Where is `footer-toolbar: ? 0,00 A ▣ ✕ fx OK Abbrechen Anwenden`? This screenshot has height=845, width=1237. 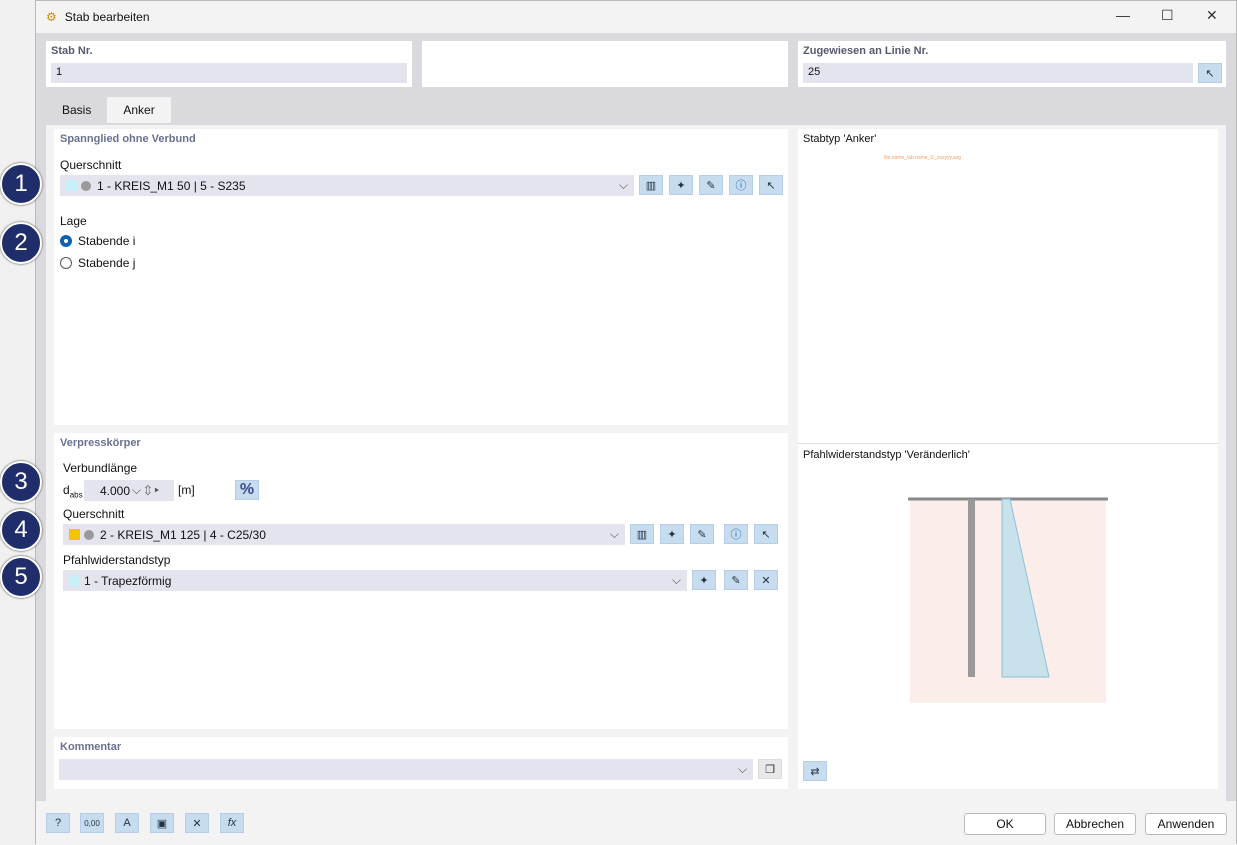
footer-toolbar: ? 0,00 A ▣ ✕ fx OK Abbrechen Anwenden is located at coordinates (636, 823).